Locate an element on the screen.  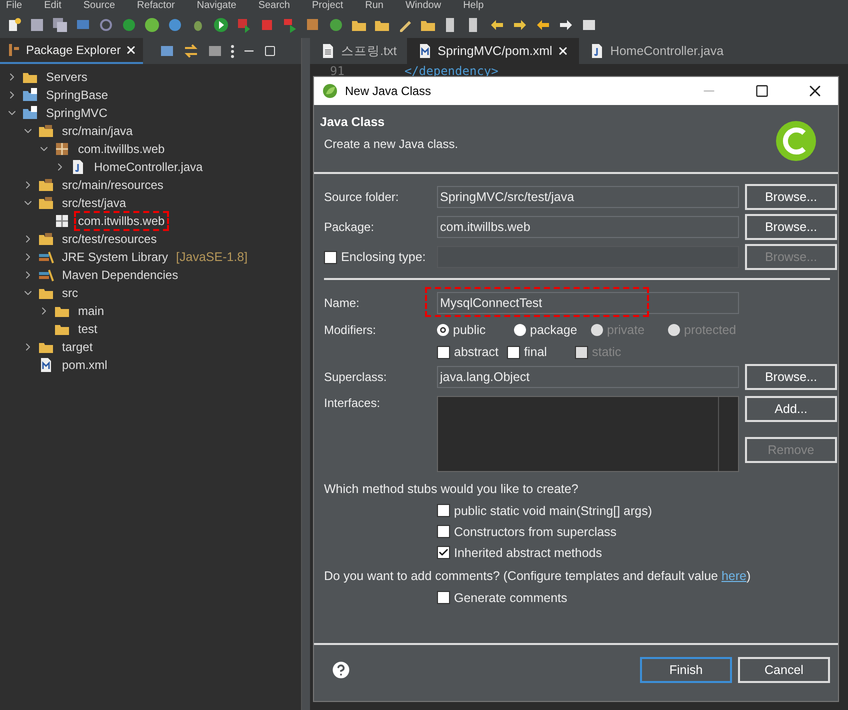
page-description: Create a new Java class. is located at coordinates (391, 144).